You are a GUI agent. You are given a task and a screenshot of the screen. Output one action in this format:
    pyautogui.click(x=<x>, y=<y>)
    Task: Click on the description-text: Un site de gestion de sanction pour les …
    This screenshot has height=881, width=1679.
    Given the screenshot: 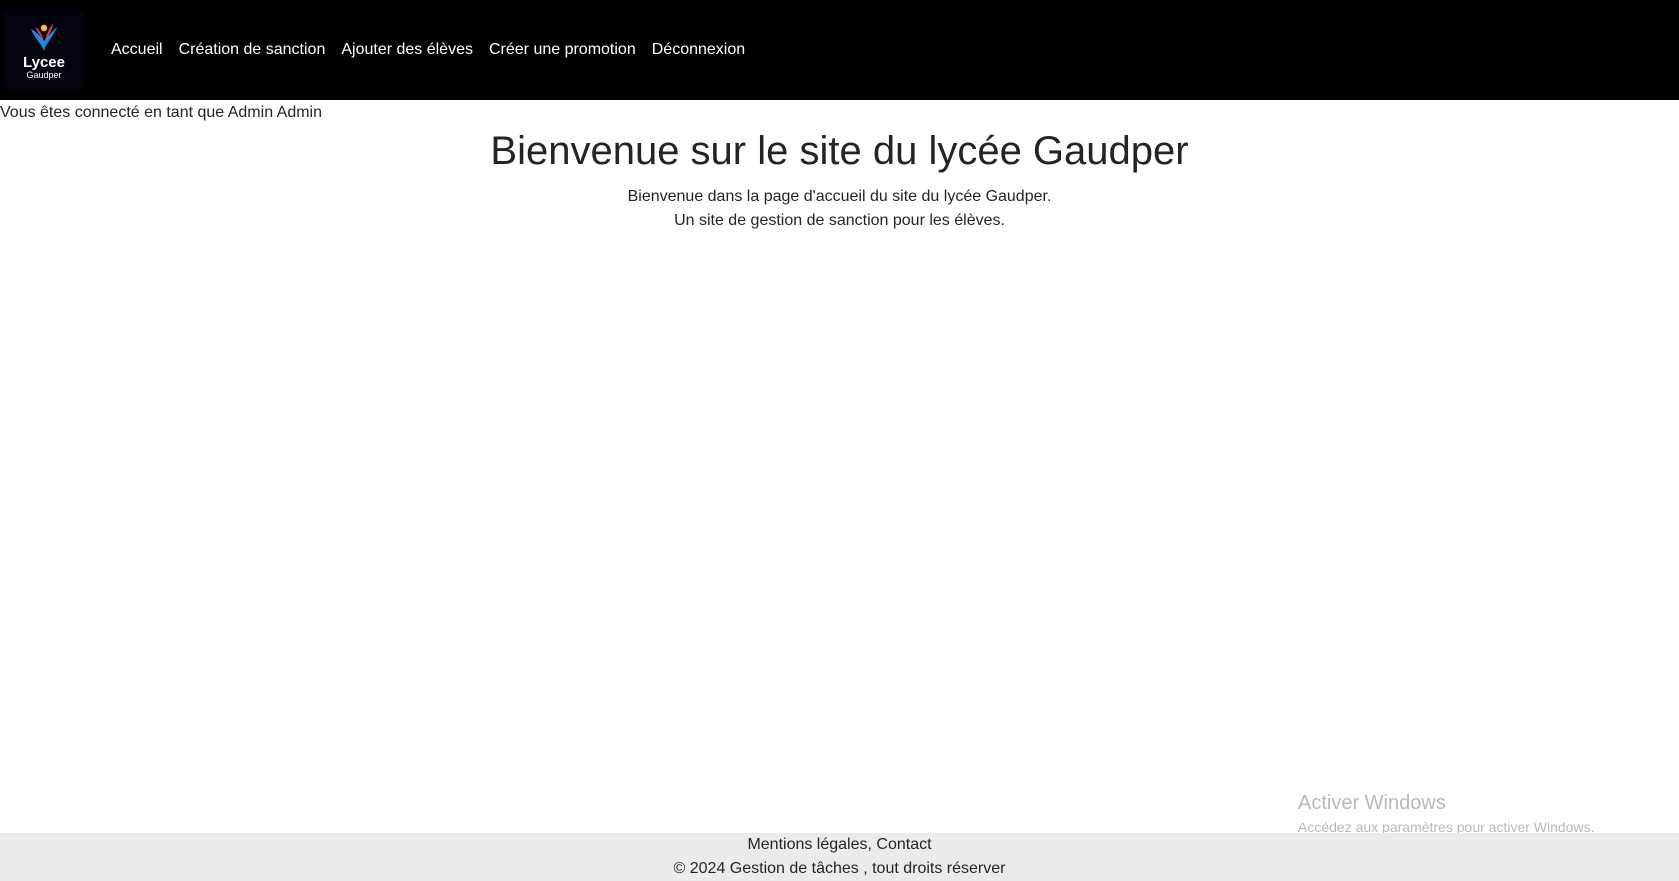 What is the action you would take?
    pyautogui.click(x=839, y=220)
    